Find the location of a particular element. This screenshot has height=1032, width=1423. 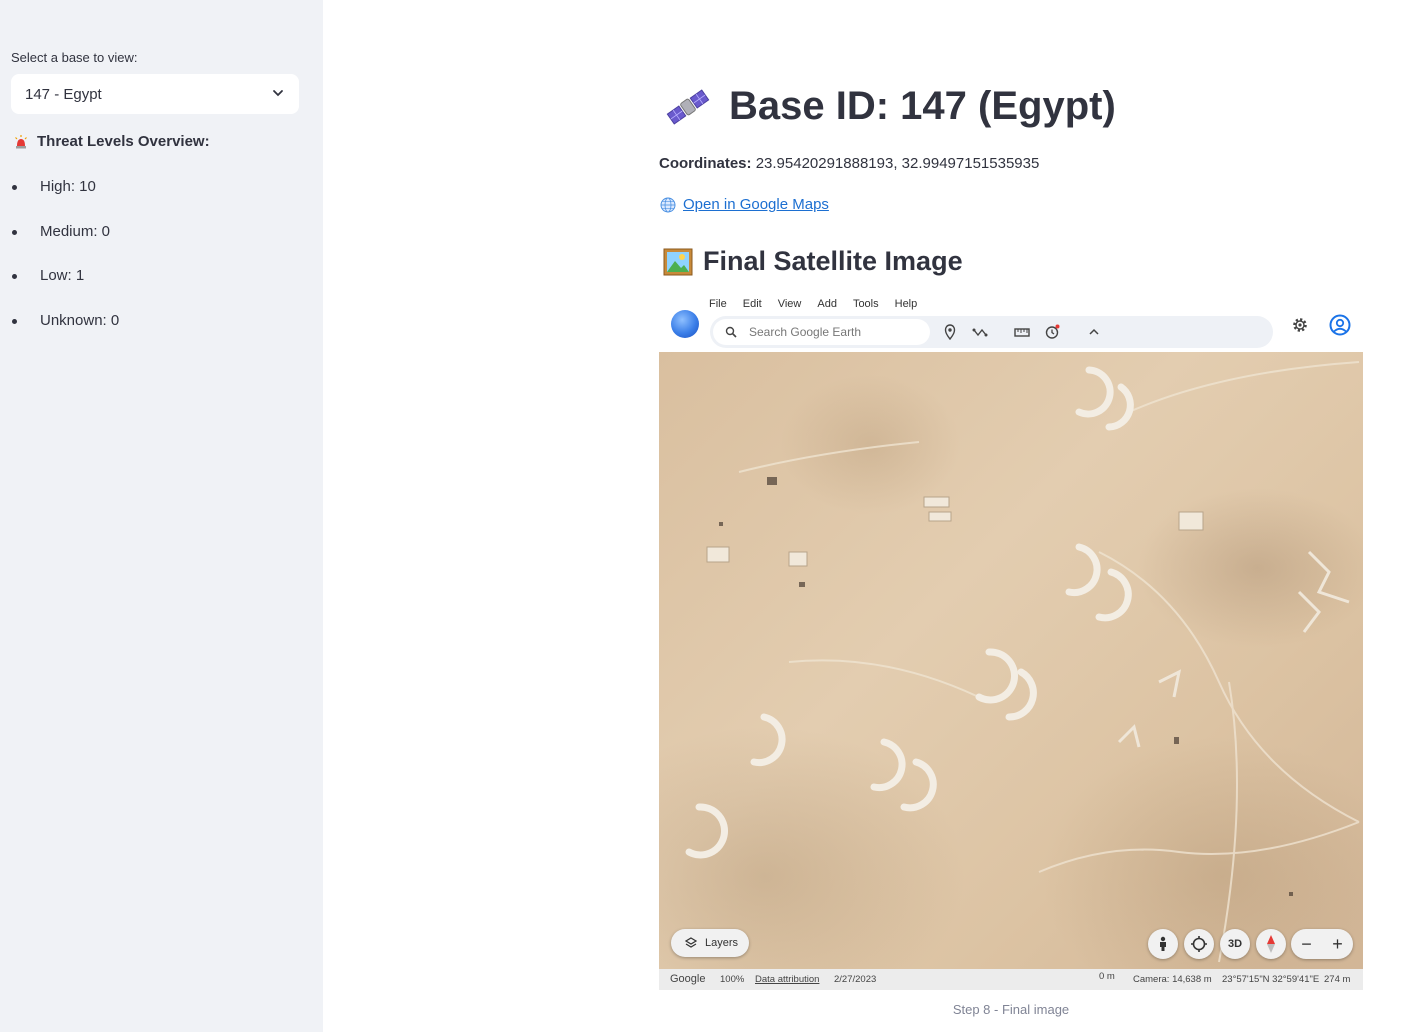

compass-button is located at coordinates (1271, 944).